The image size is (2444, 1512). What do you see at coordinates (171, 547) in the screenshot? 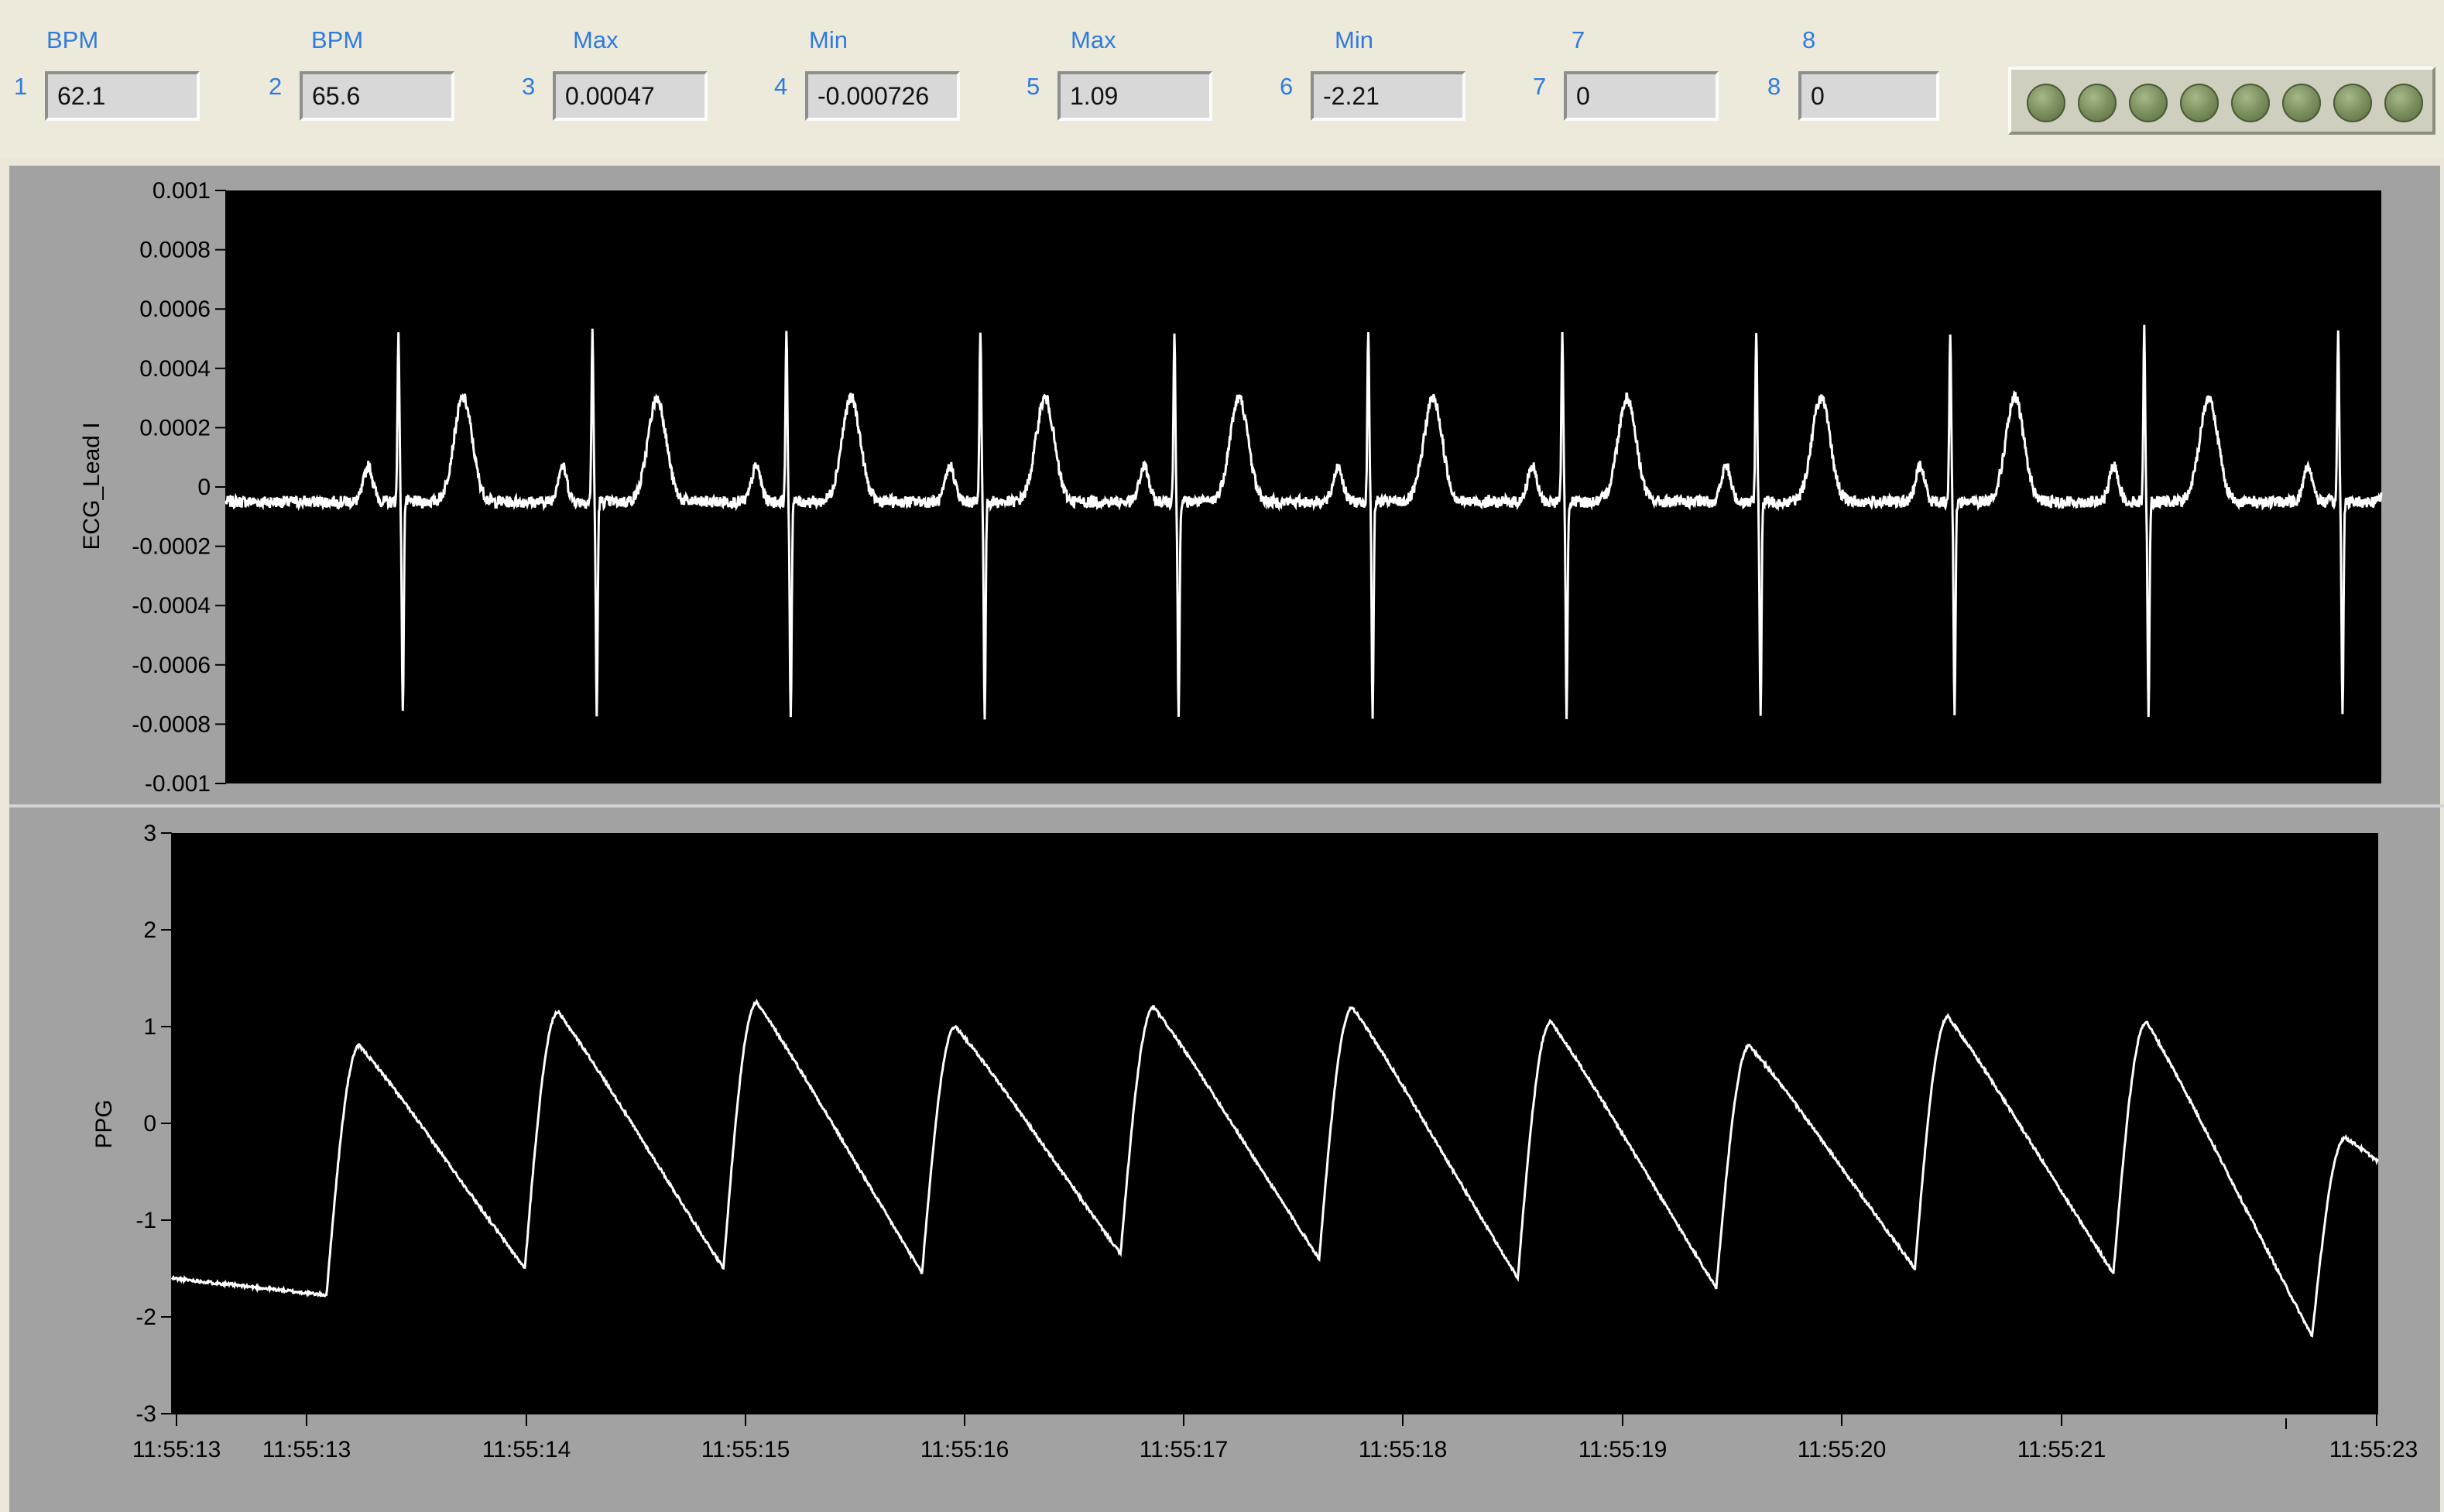
I see `ecg-y-tick-label: -0.0002` at bounding box center [171, 547].